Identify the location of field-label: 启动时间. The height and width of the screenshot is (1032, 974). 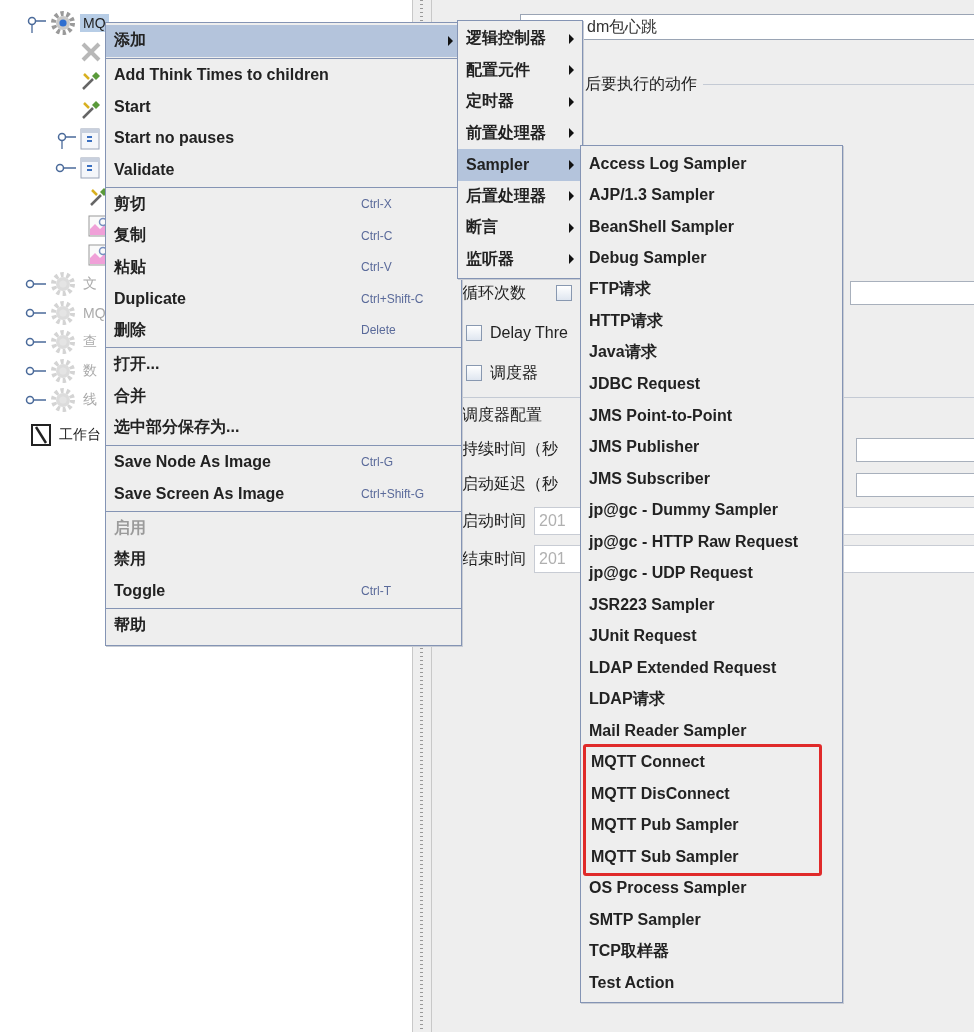
(494, 520).